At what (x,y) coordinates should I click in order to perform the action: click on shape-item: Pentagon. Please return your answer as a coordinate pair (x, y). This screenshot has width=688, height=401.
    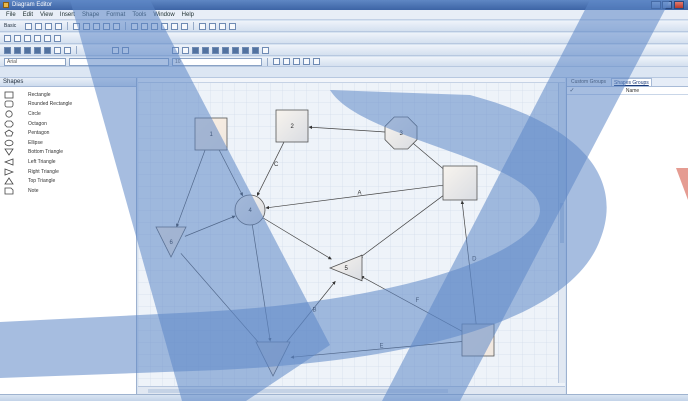
    Looking at the image, I should click on (68, 133).